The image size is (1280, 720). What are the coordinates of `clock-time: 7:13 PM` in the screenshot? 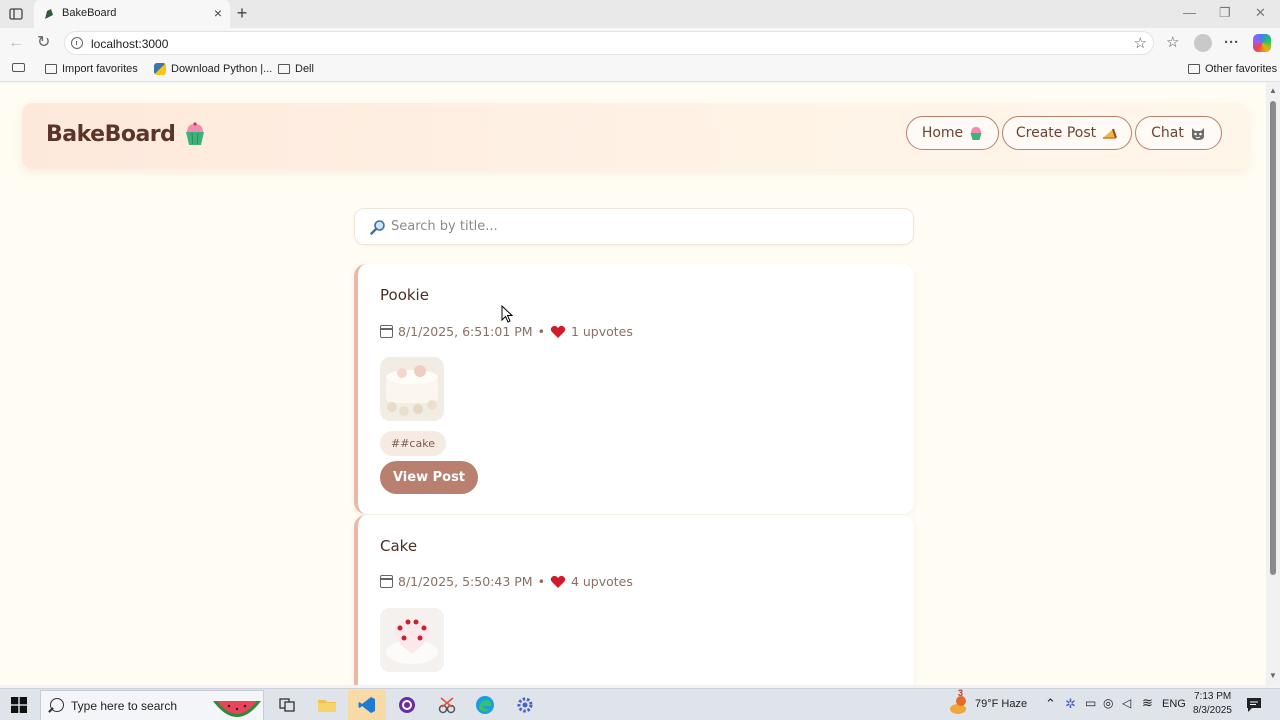 It's located at (1212, 696).